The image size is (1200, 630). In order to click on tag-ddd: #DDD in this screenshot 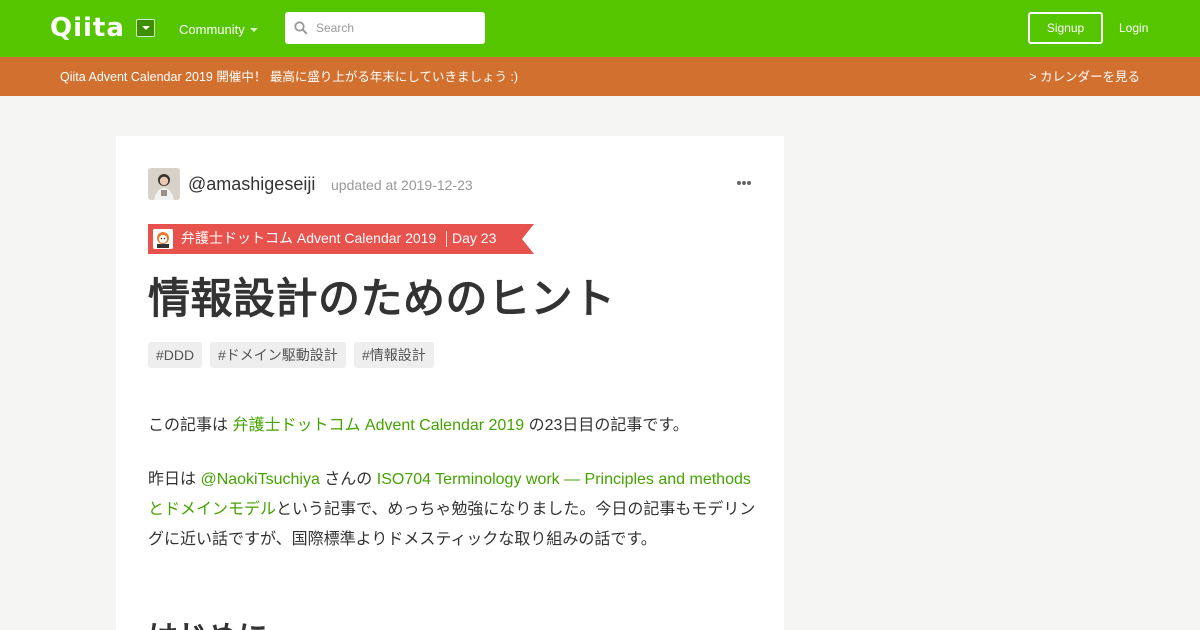, I will do `click(175, 355)`.